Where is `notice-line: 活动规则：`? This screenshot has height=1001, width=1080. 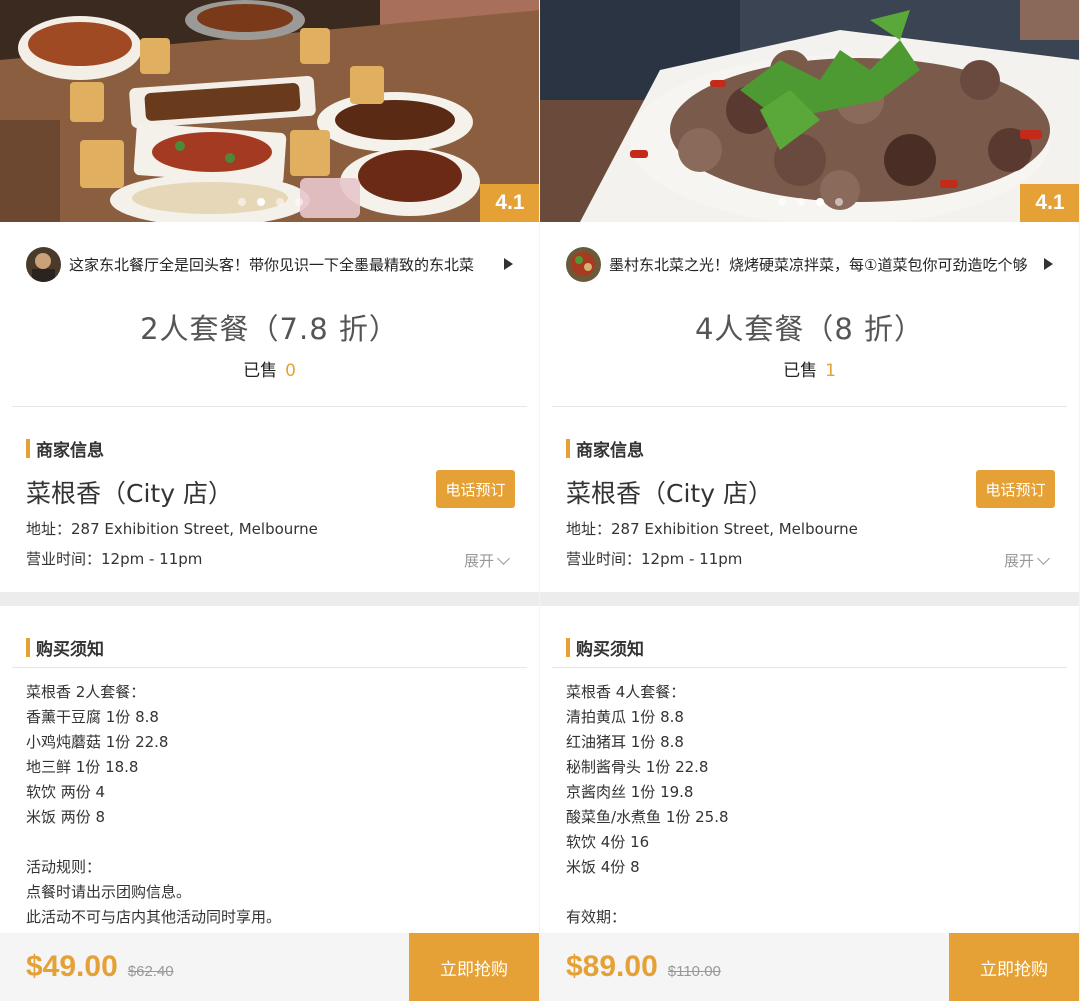 notice-line: 活动规则： is located at coordinates (64, 867).